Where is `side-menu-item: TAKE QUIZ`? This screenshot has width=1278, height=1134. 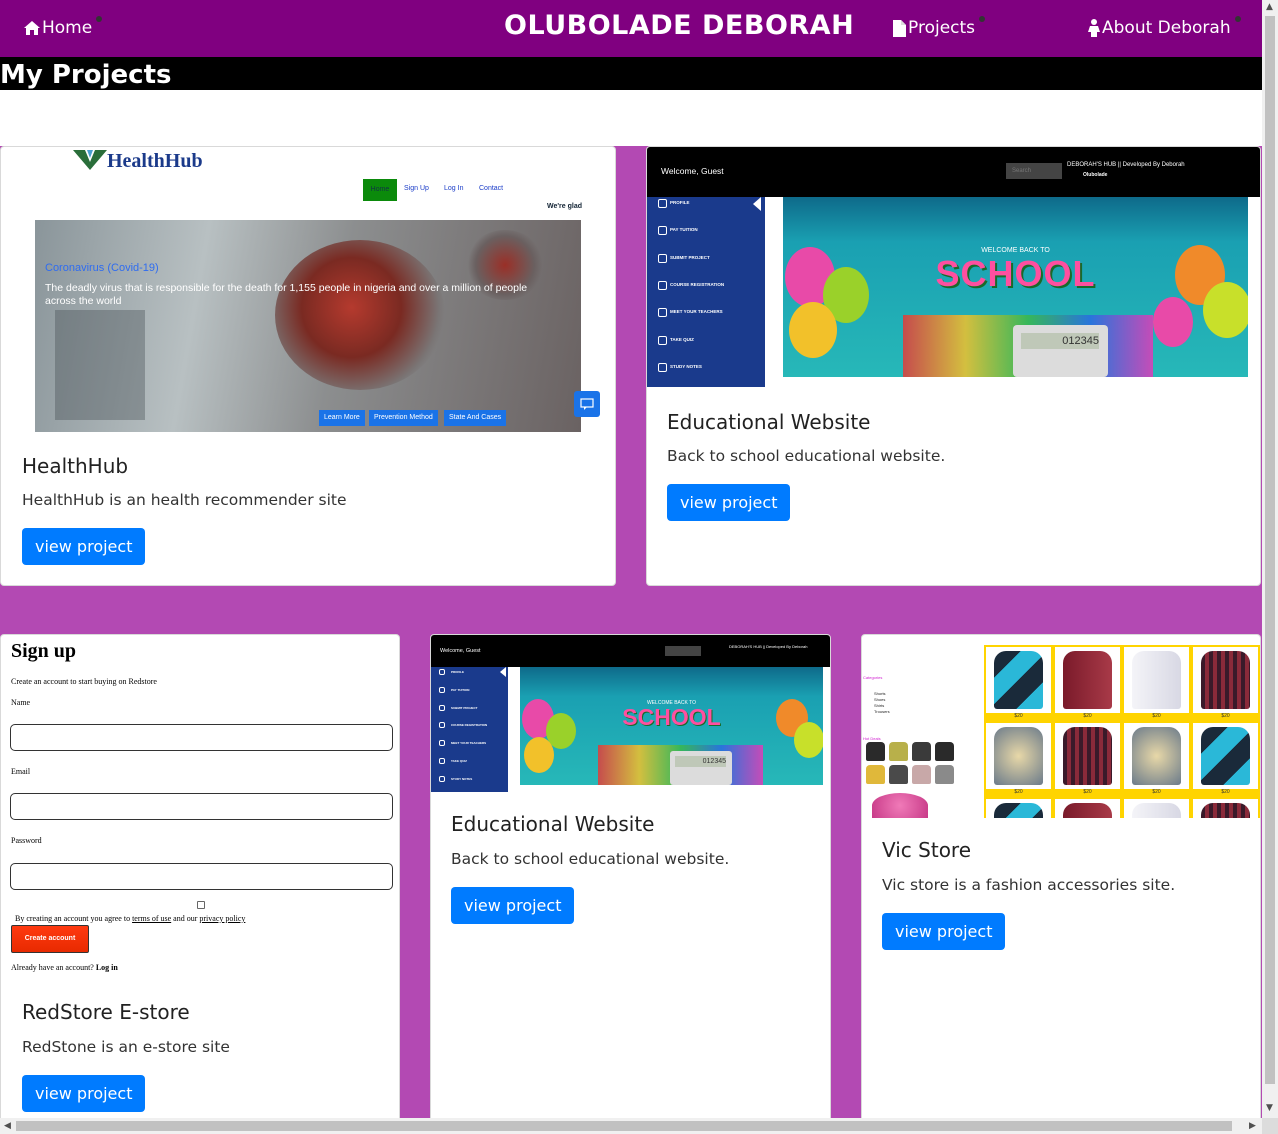
side-menu-item: TAKE QUIZ is located at coordinates (459, 761).